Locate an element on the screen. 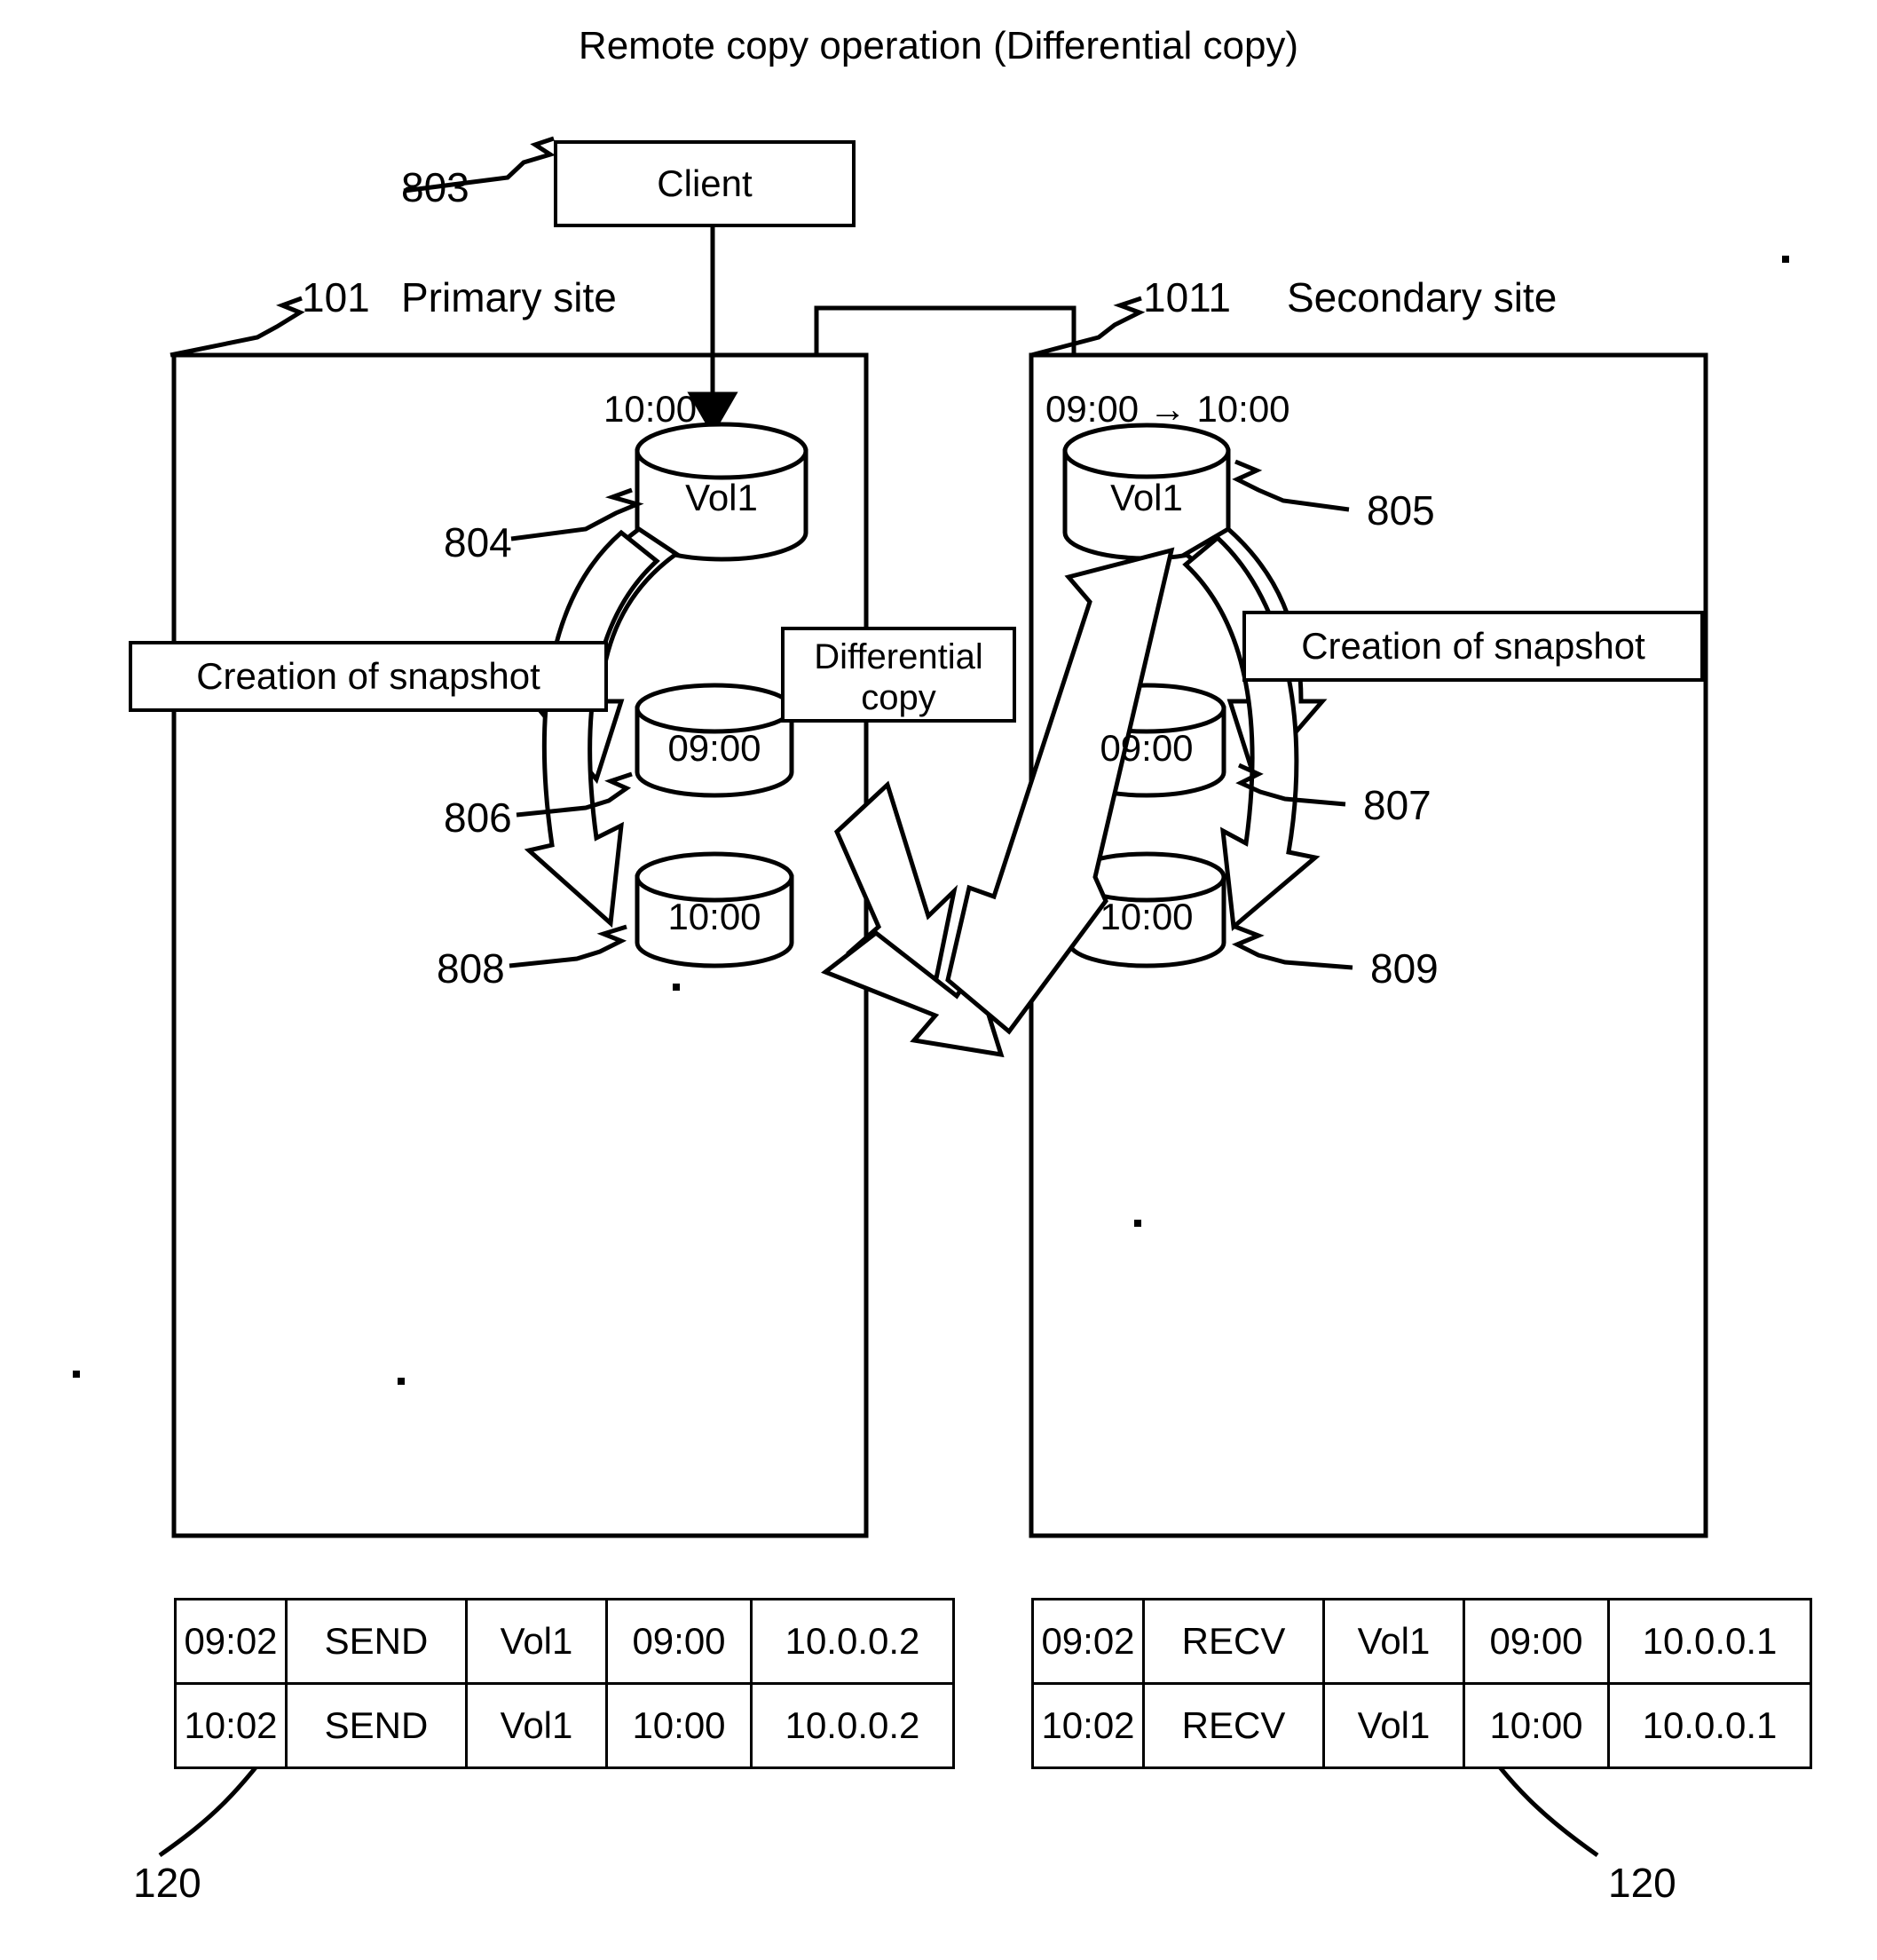 This screenshot has width=1877, height=1960. ref-803: 803 is located at coordinates (435, 187).